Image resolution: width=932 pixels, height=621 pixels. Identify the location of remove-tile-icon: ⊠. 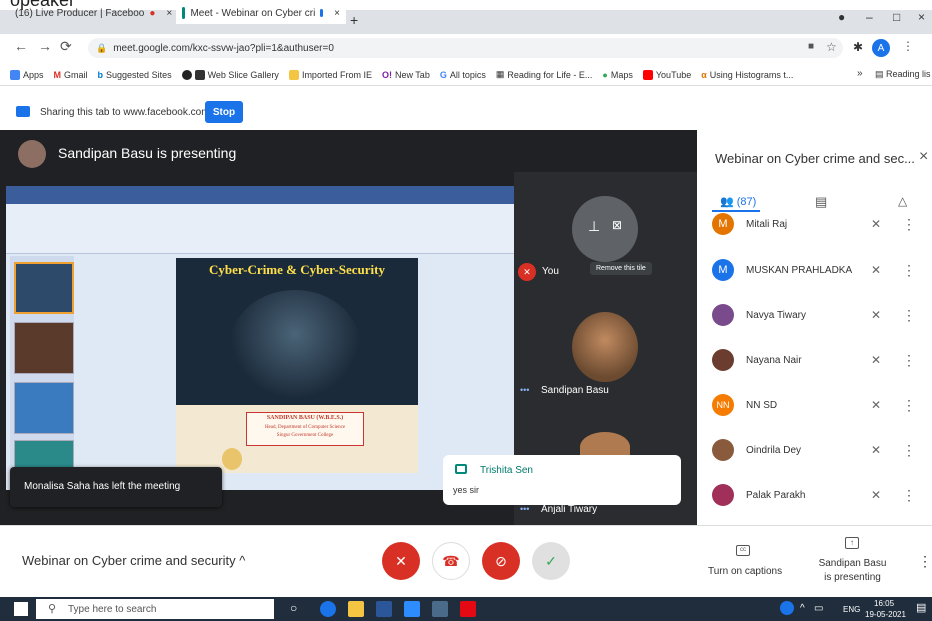
(617, 225).